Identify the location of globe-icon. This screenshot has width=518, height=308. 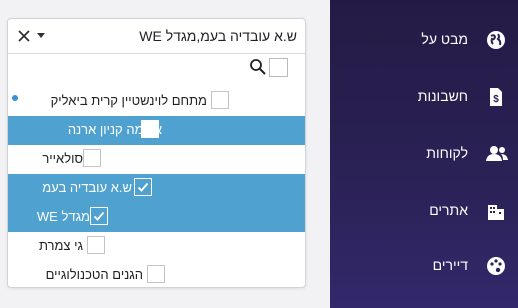
(496, 40).